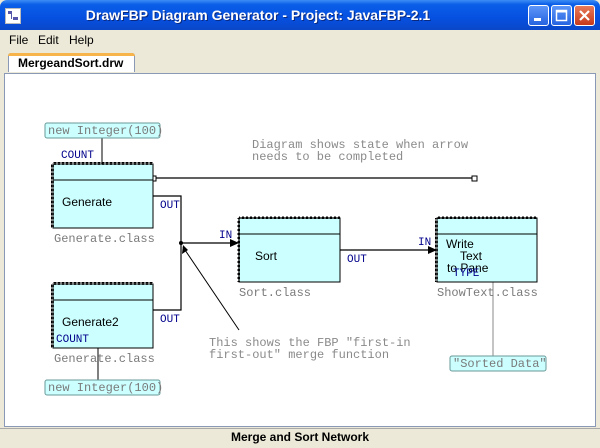 The height and width of the screenshot is (448, 600). What do you see at coordinates (327, 157) in the screenshot?
I see `note-state-line-2: needs to be completed` at bounding box center [327, 157].